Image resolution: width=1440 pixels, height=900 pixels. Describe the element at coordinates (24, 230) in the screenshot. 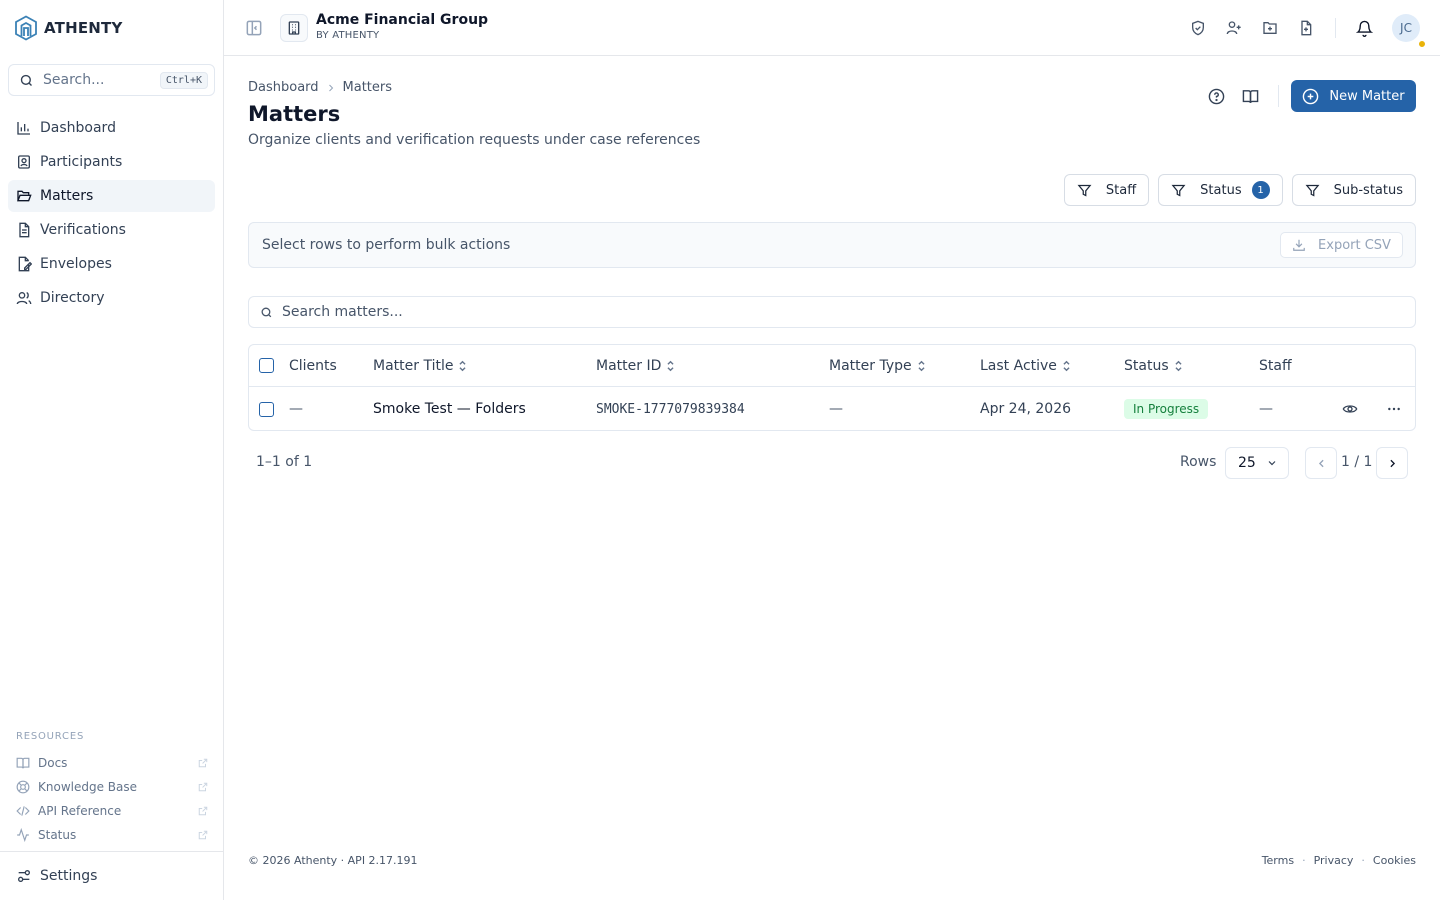

I see `file-text-icon` at that location.